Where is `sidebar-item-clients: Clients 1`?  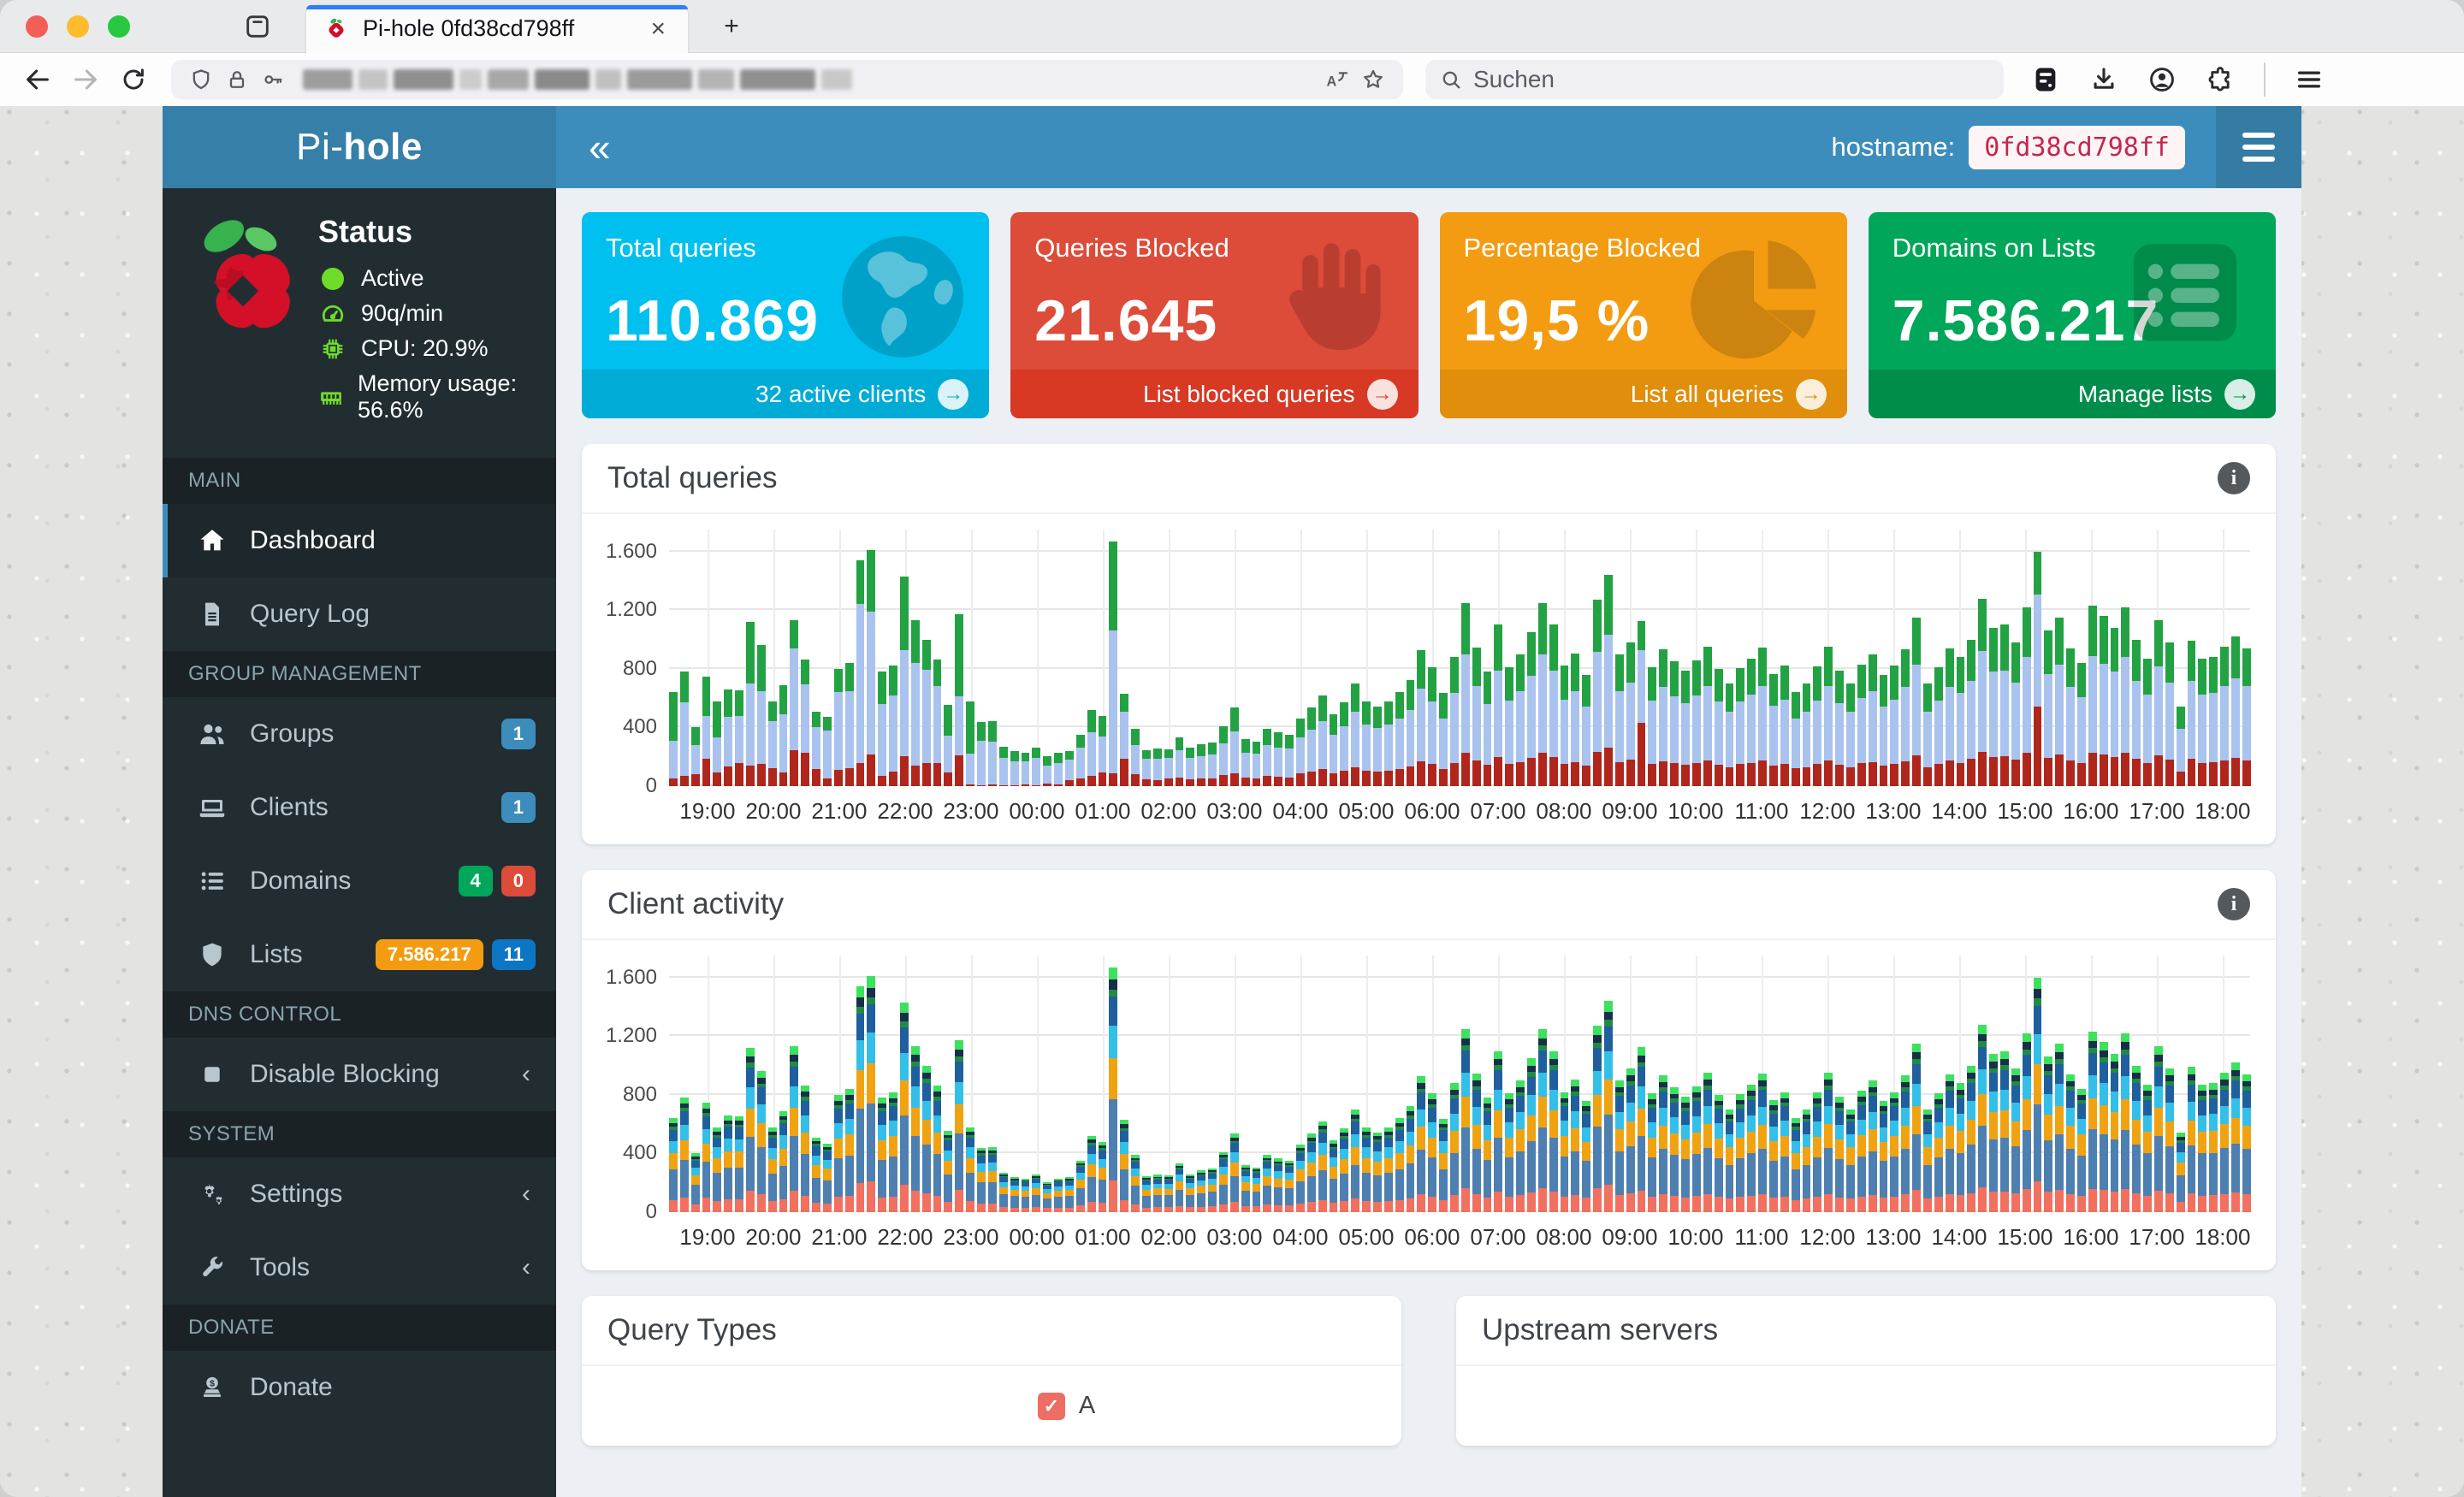 sidebar-item-clients: Clients 1 is located at coordinates (359, 807).